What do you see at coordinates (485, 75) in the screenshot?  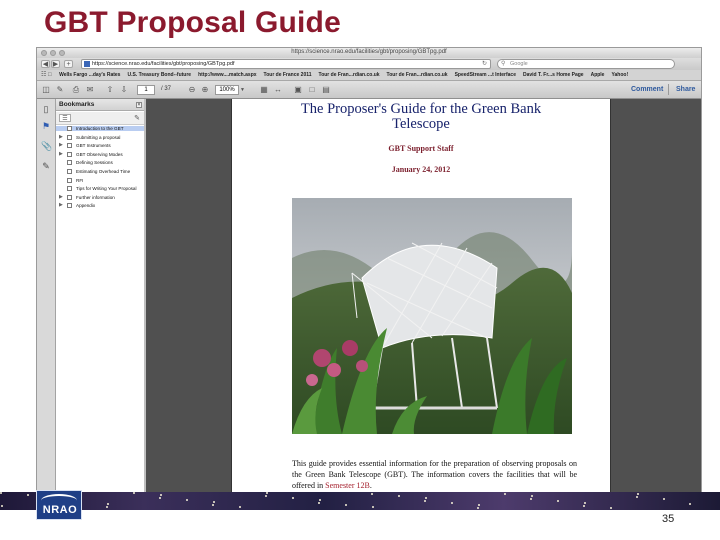 I see `bookmarks-bar-item: SpeedStream ...t Interface` at bounding box center [485, 75].